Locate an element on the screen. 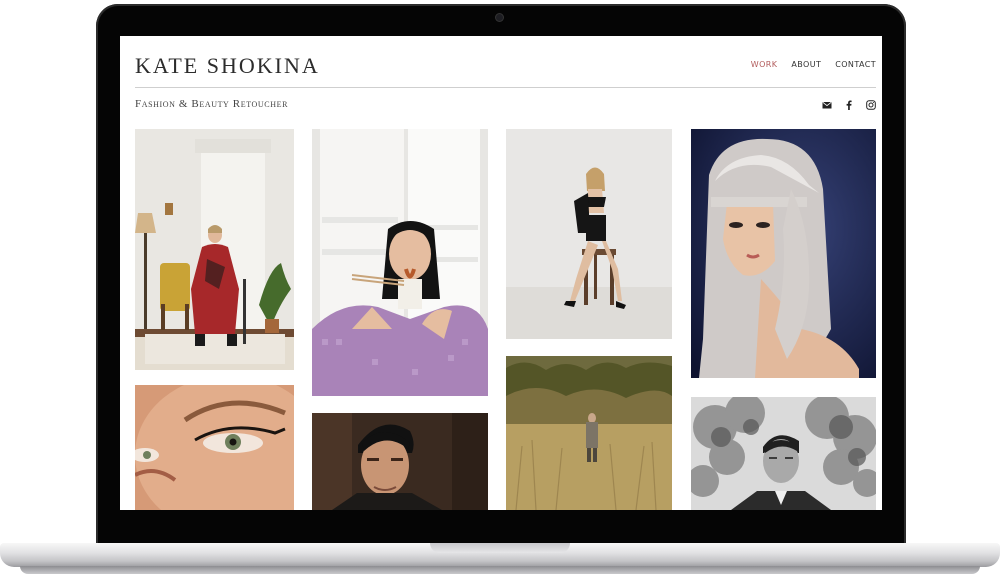 This screenshot has height=588, width=1000. laptop-opening-notch is located at coordinates (500, 548).